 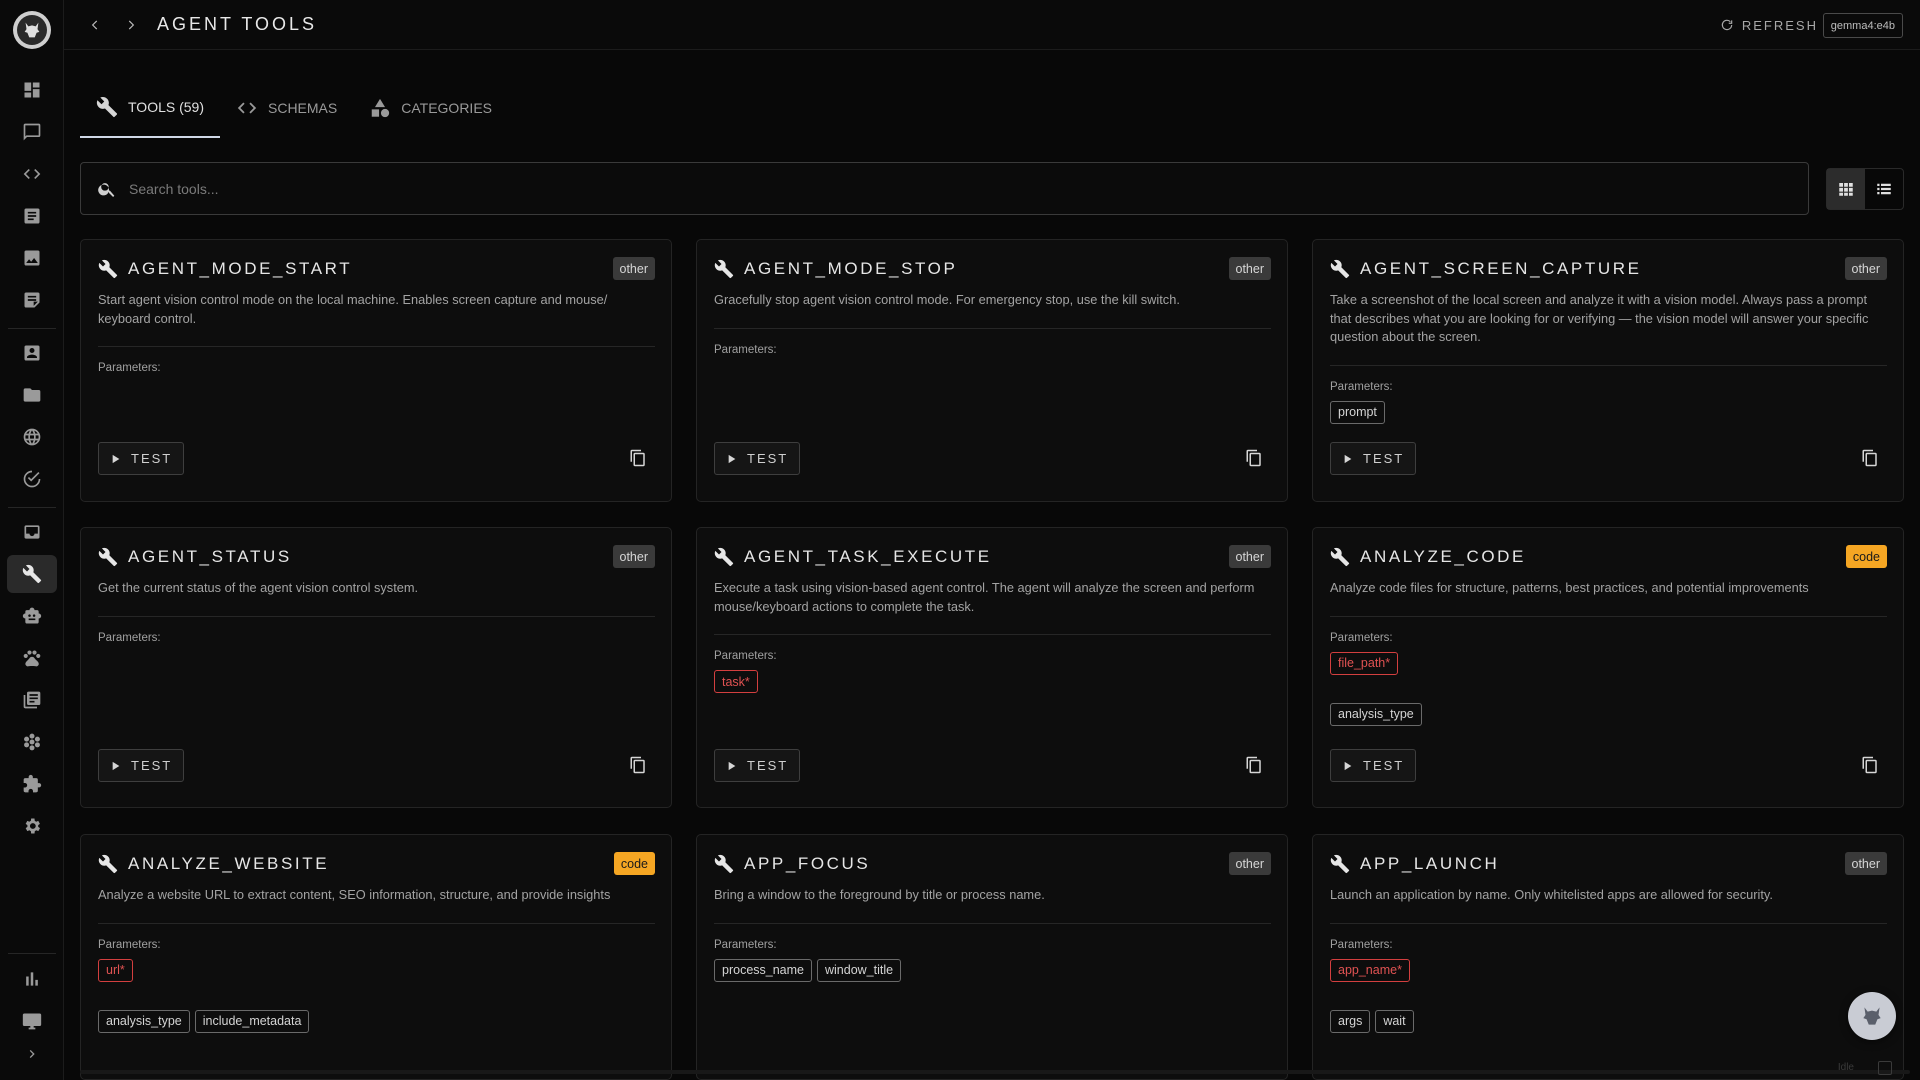 I want to click on forward-button, so click(x=131, y=25).